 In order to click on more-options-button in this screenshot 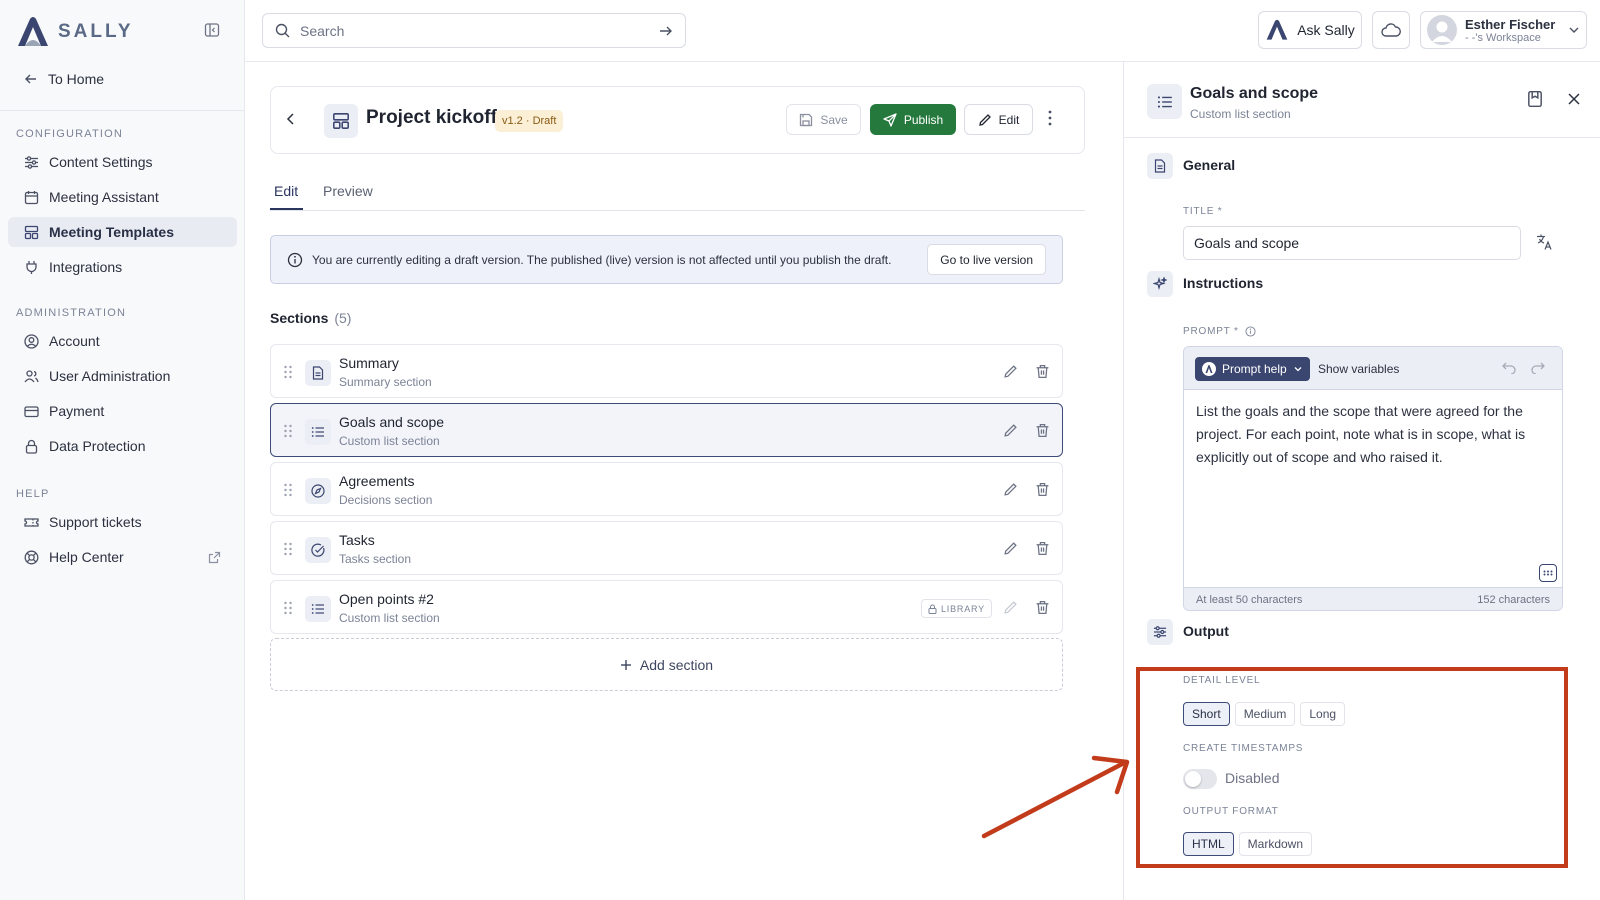, I will do `click(1050, 118)`.